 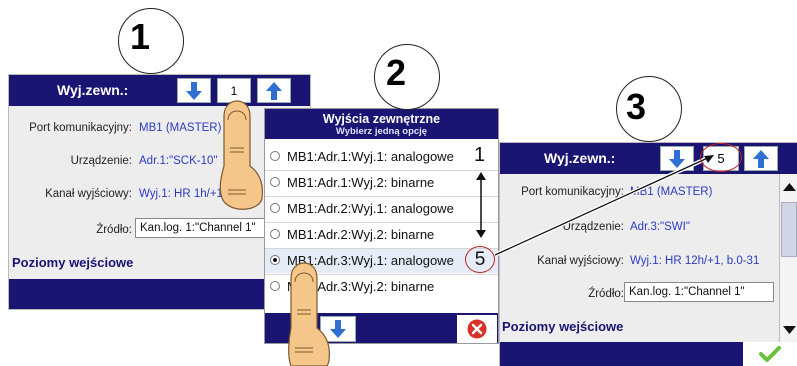 I want to click on scrollbar-thumb, so click(x=789, y=229).